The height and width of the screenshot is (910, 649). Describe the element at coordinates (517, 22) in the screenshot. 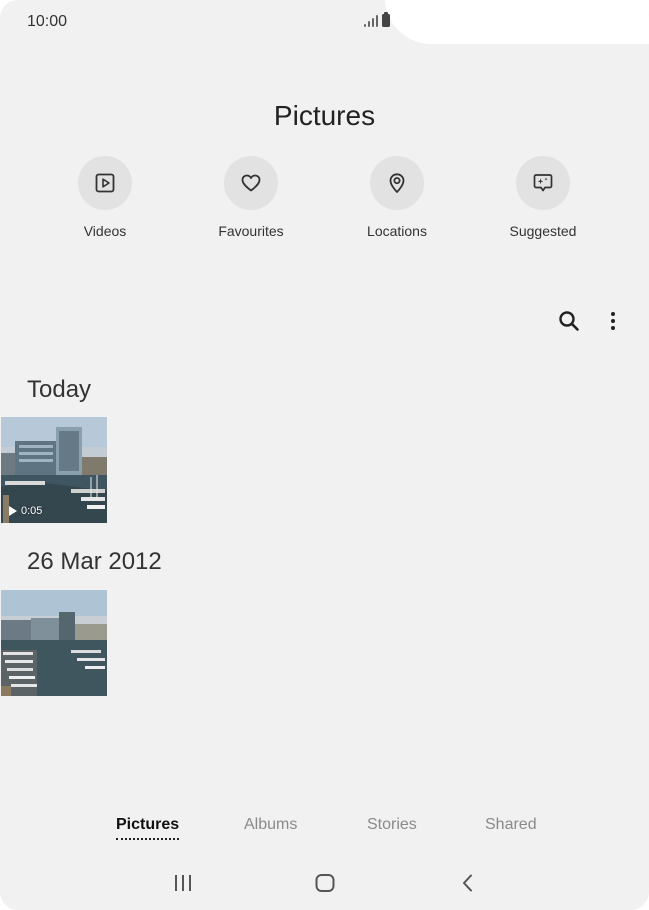

I see `display-cutout` at that location.